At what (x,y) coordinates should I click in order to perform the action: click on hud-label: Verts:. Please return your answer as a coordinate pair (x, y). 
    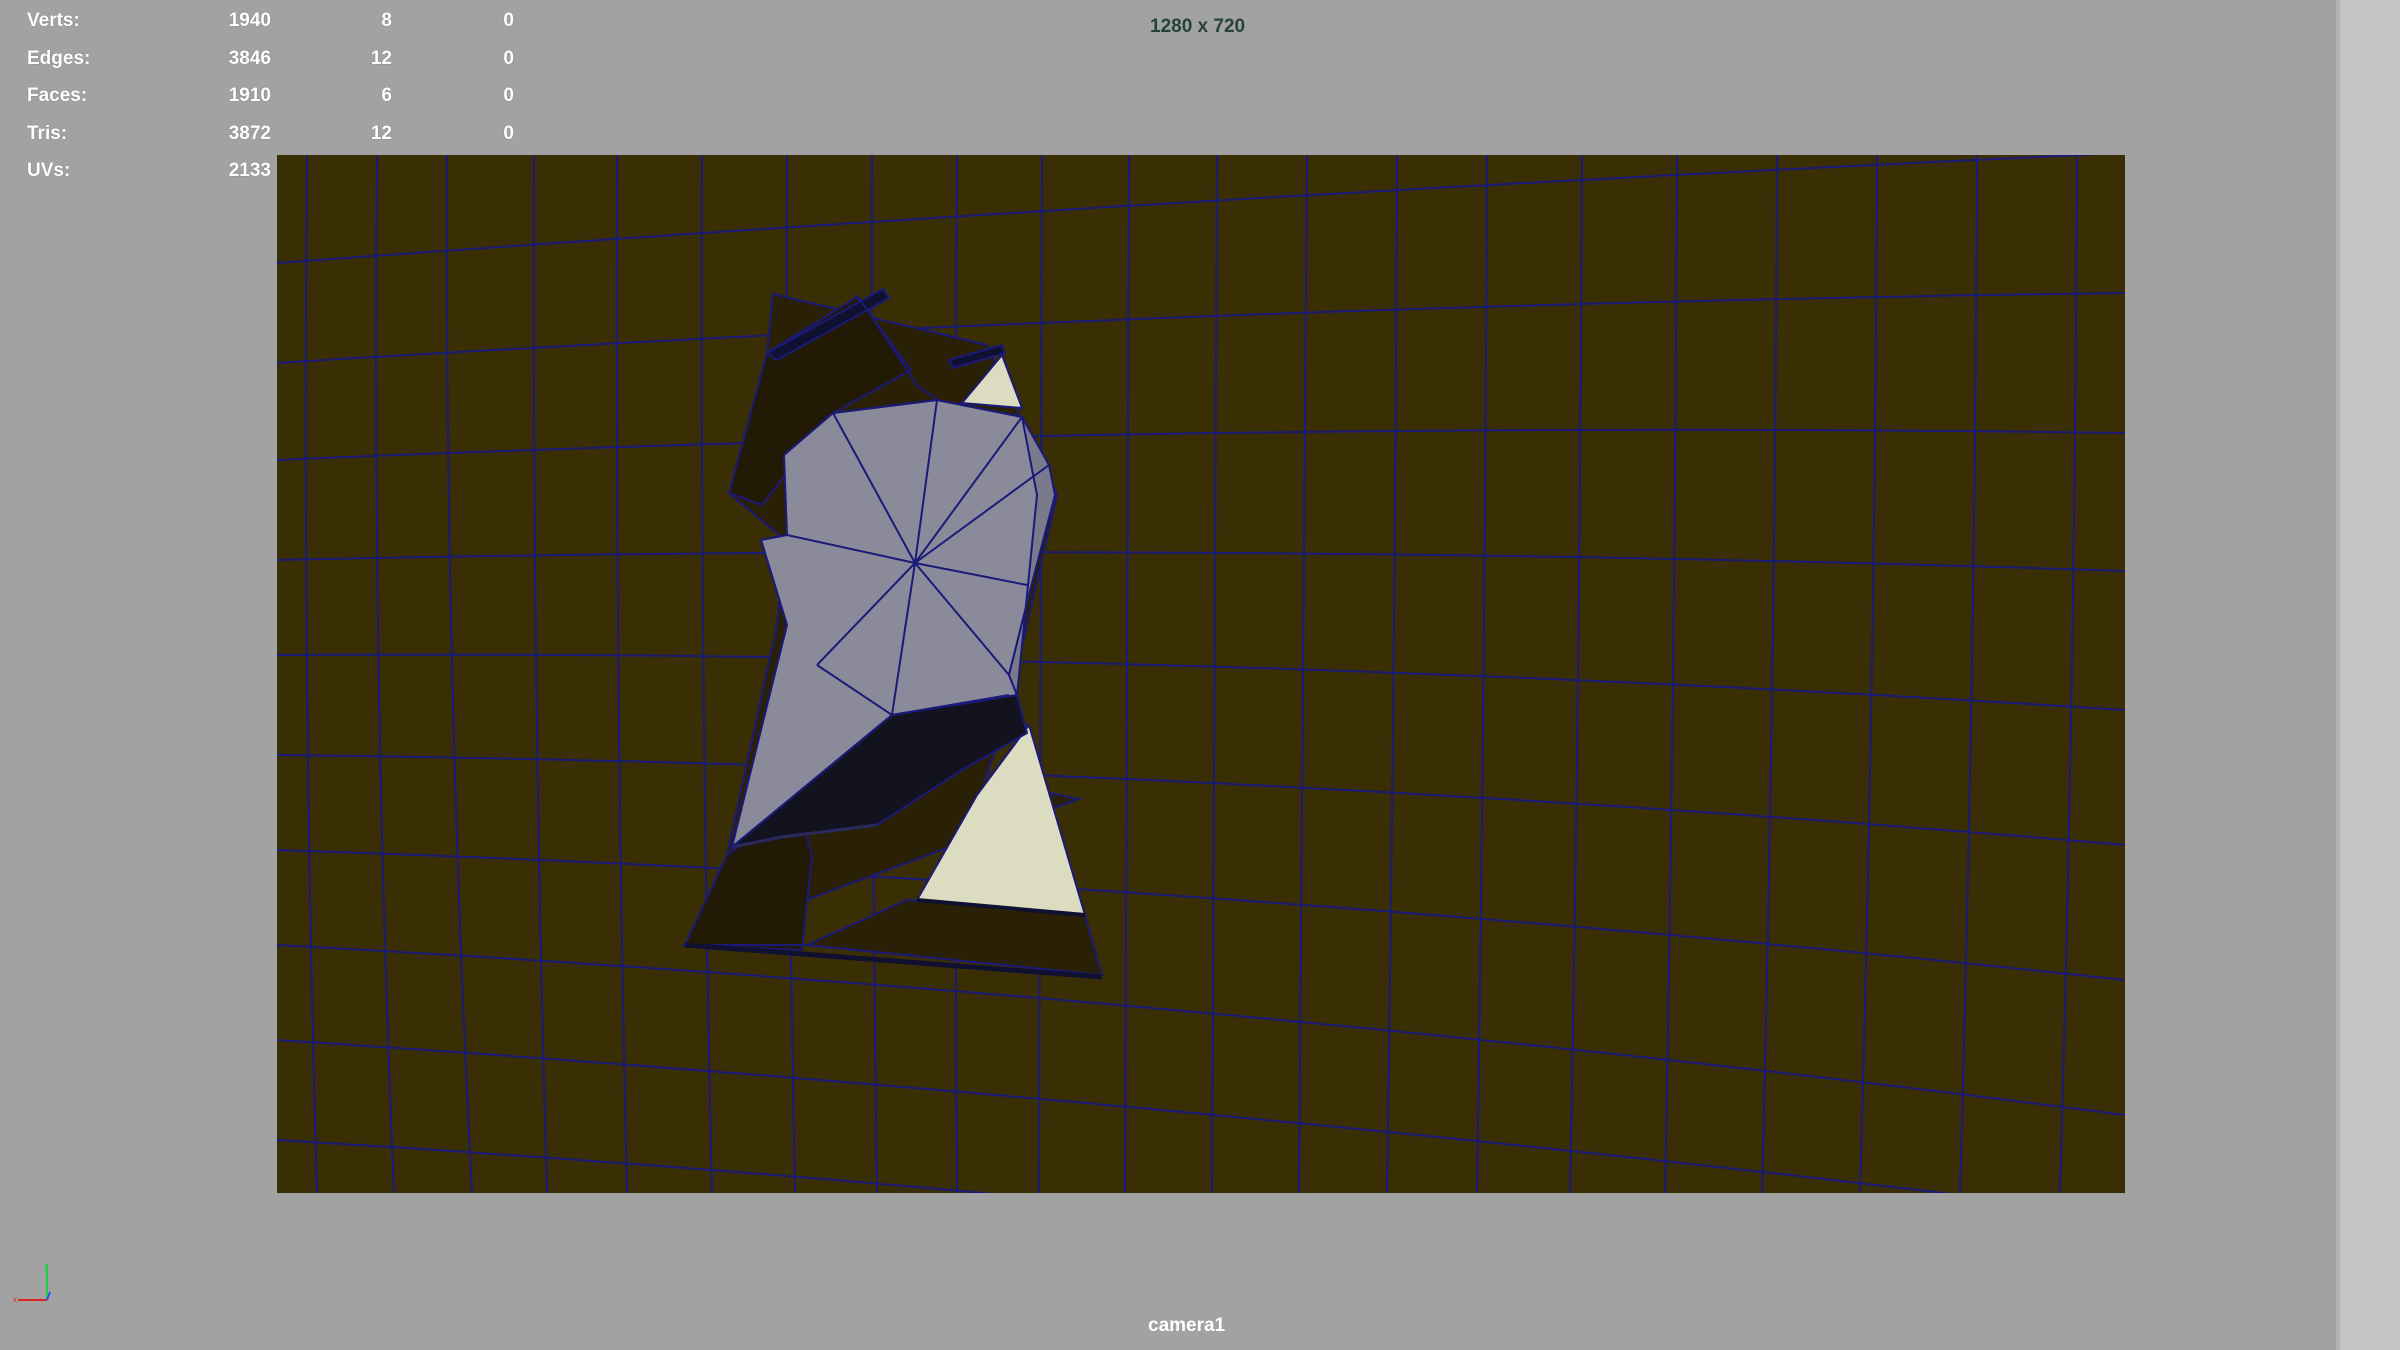
    Looking at the image, I should click on (53, 20).